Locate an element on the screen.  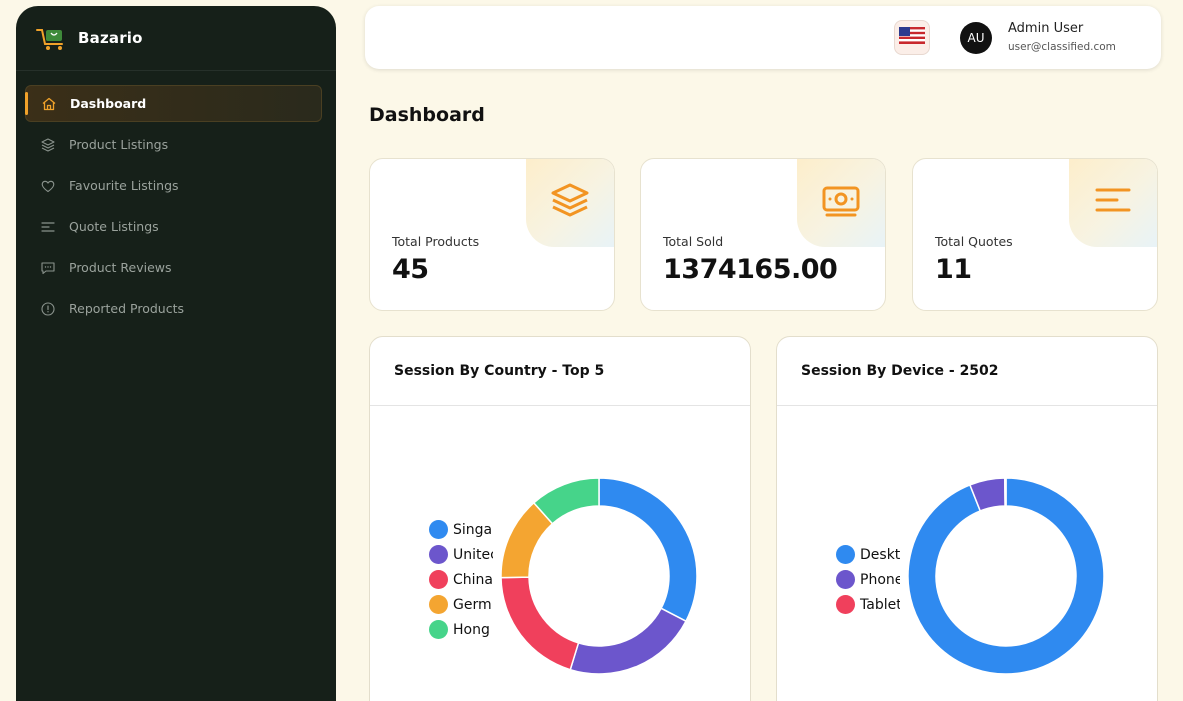
alert-circle-icon is located at coordinates (48, 309).